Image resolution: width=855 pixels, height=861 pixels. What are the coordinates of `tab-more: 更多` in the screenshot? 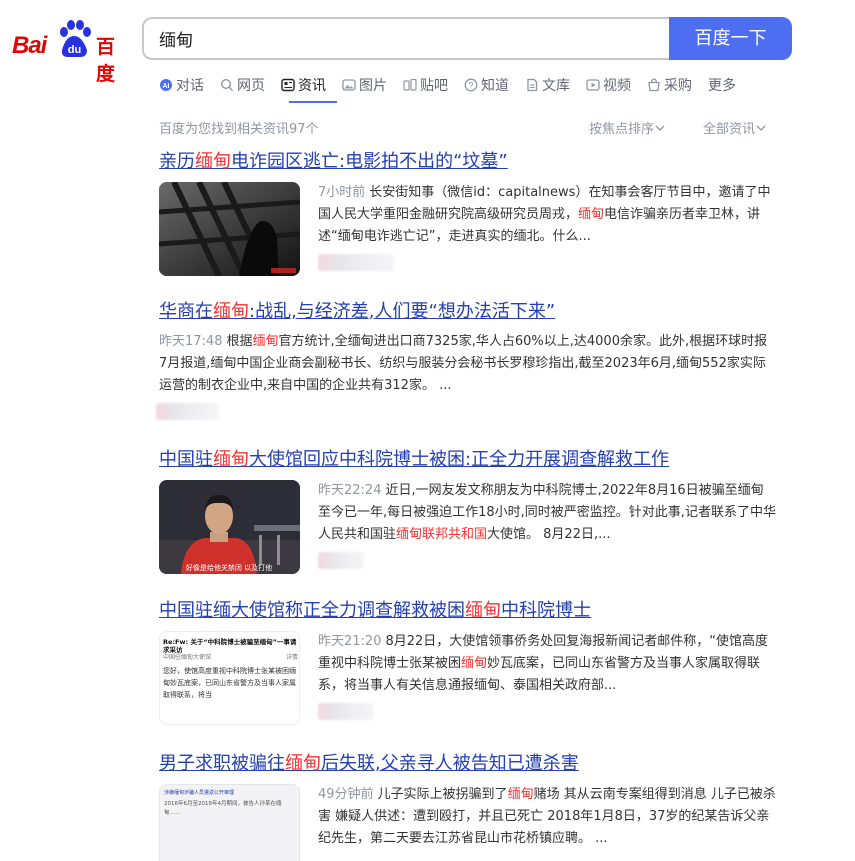 It's located at (722, 85).